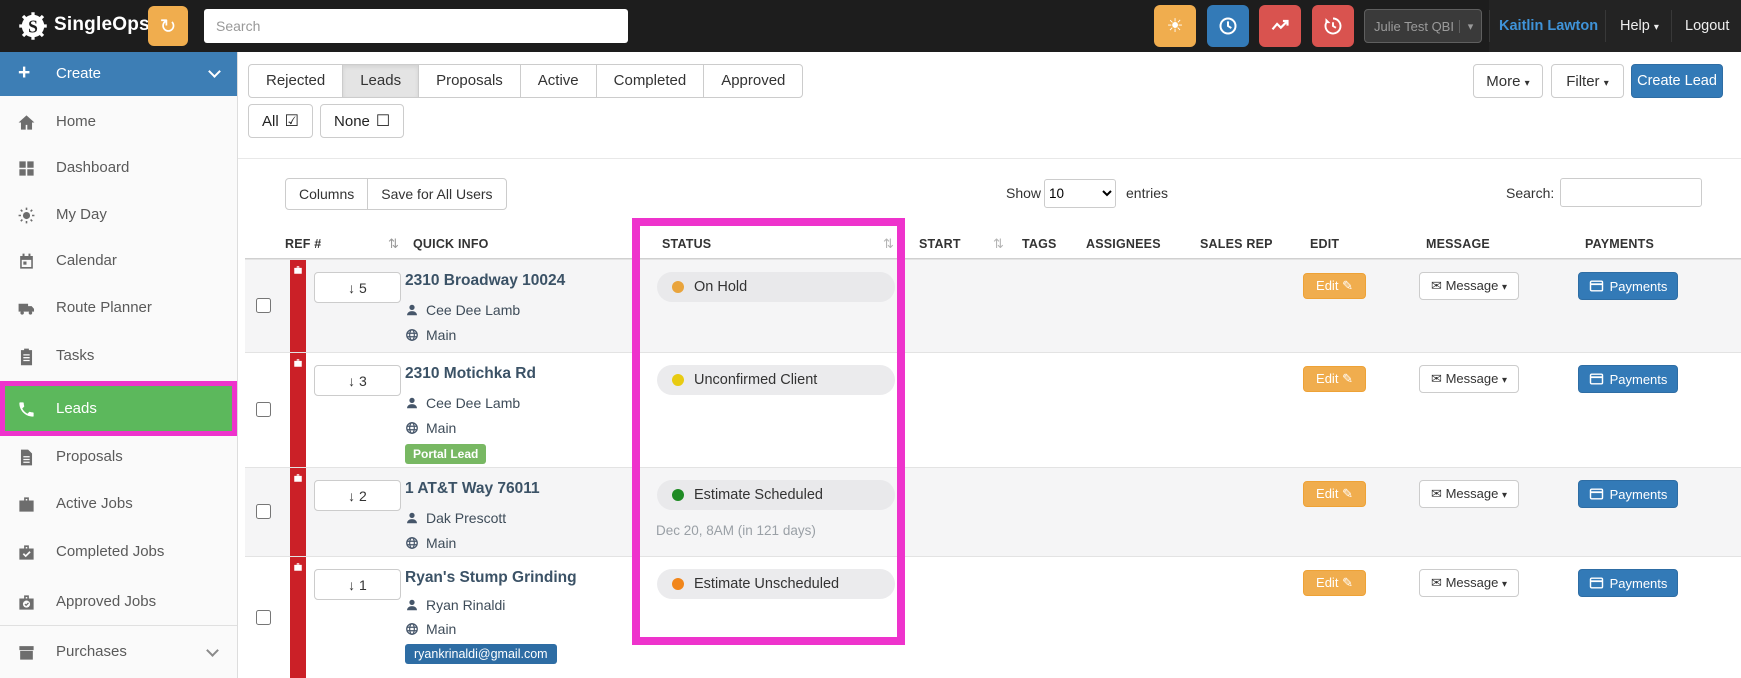 The width and height of the screenshot is (1741, 678). Describe the element at coordinates (118, 602) in the screenshot. I see `sidebar-item-approved-jobs: Approved Jobs` at that location.